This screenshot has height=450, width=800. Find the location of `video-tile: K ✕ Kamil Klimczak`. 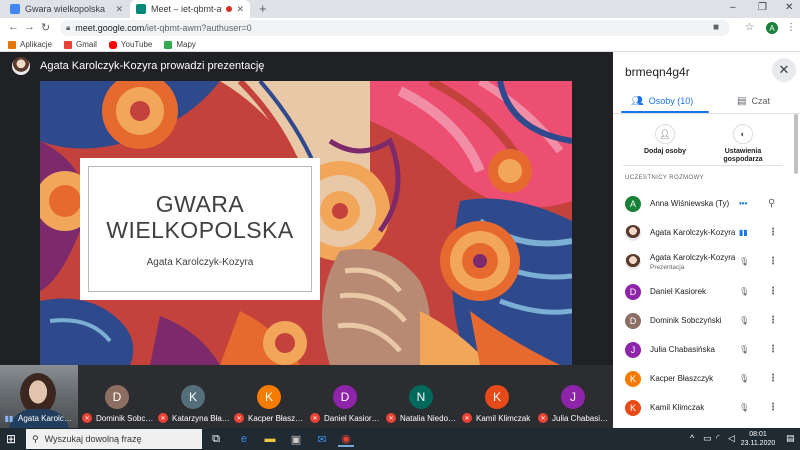

video-tile: K ✕ Kamil Klimczak is located at coordinates (497, 396).